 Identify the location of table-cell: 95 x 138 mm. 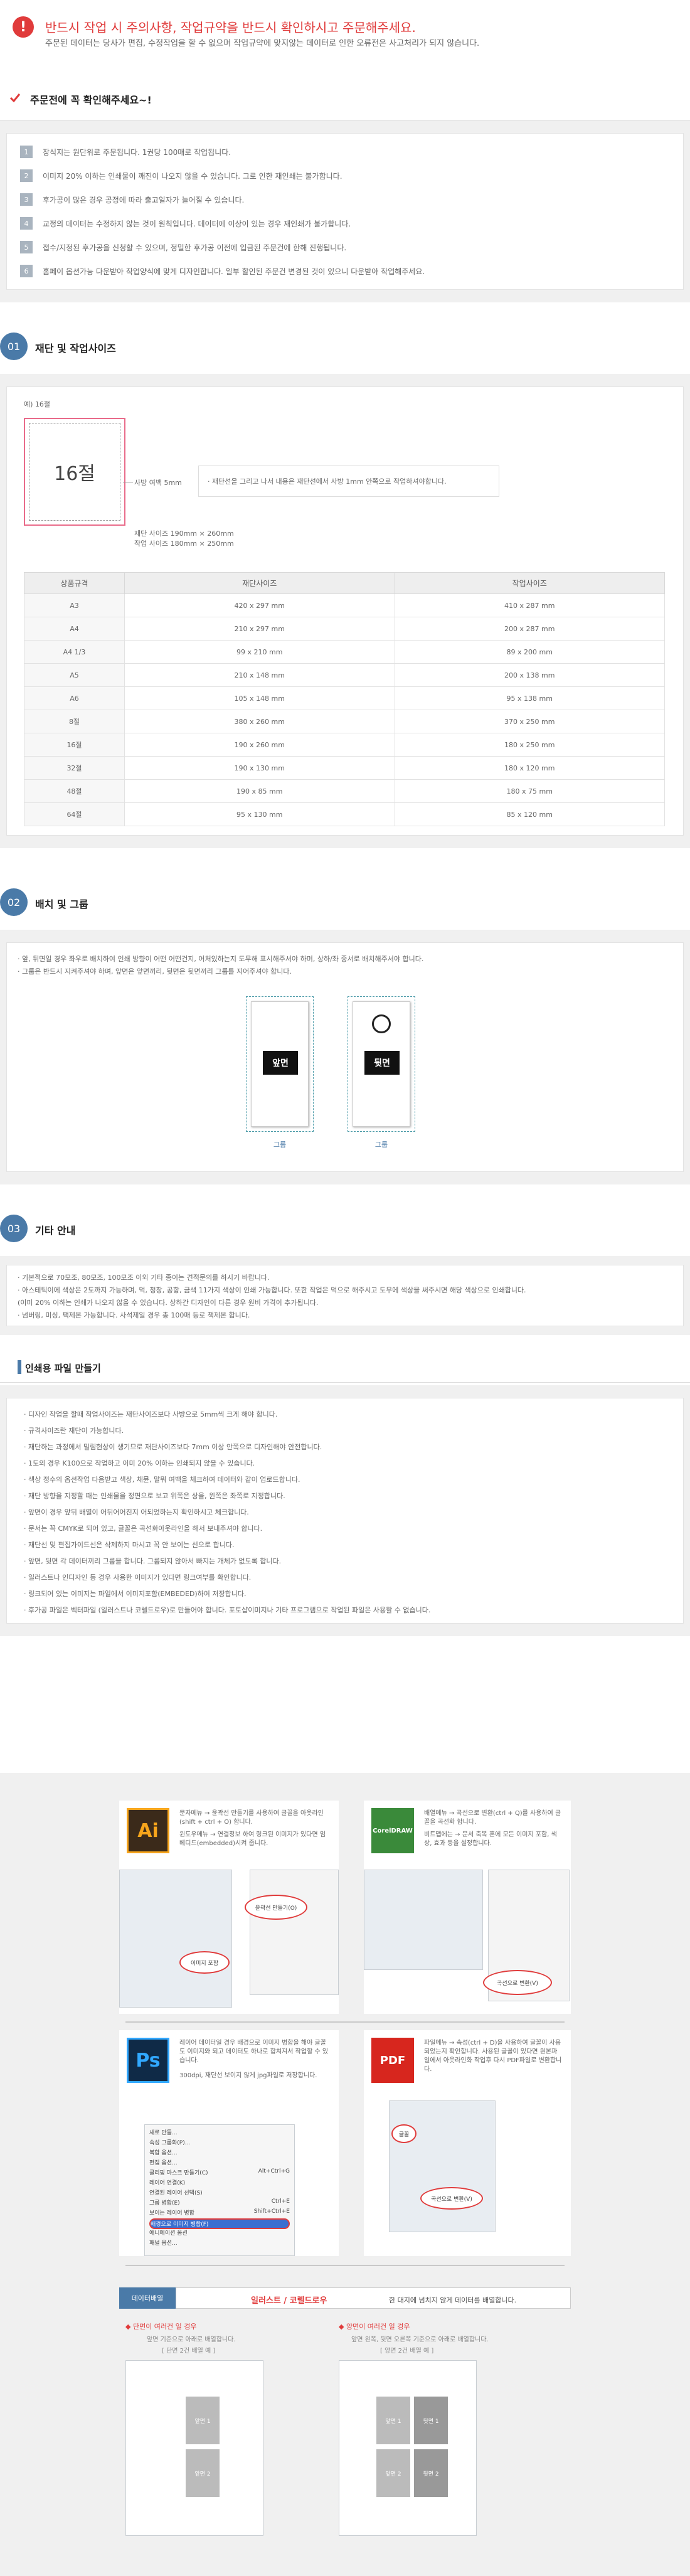
(529, 698).